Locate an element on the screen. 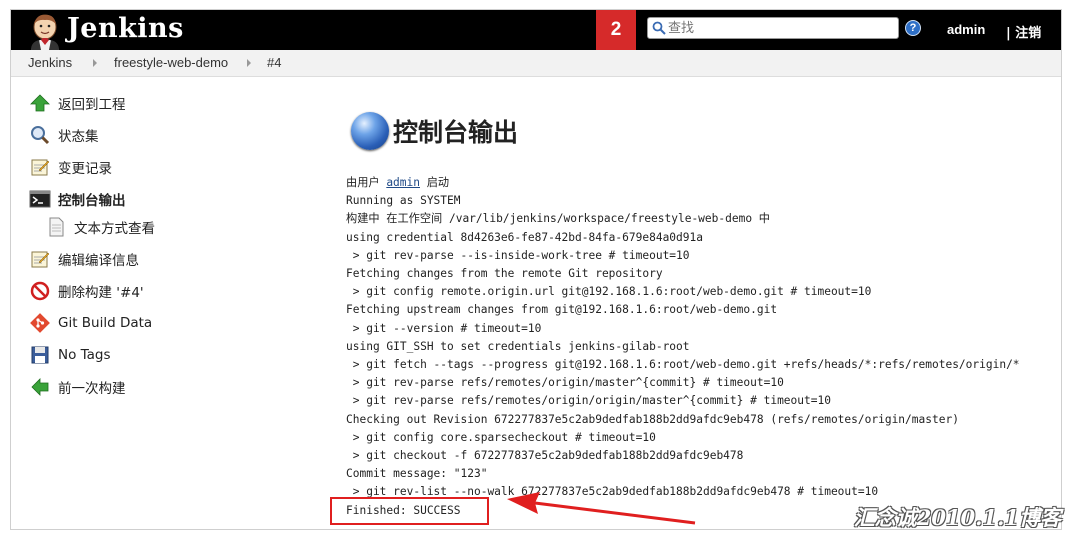 This screenshot has height=538, width=1069. user-link: admin is located at coordinates (966, 29).